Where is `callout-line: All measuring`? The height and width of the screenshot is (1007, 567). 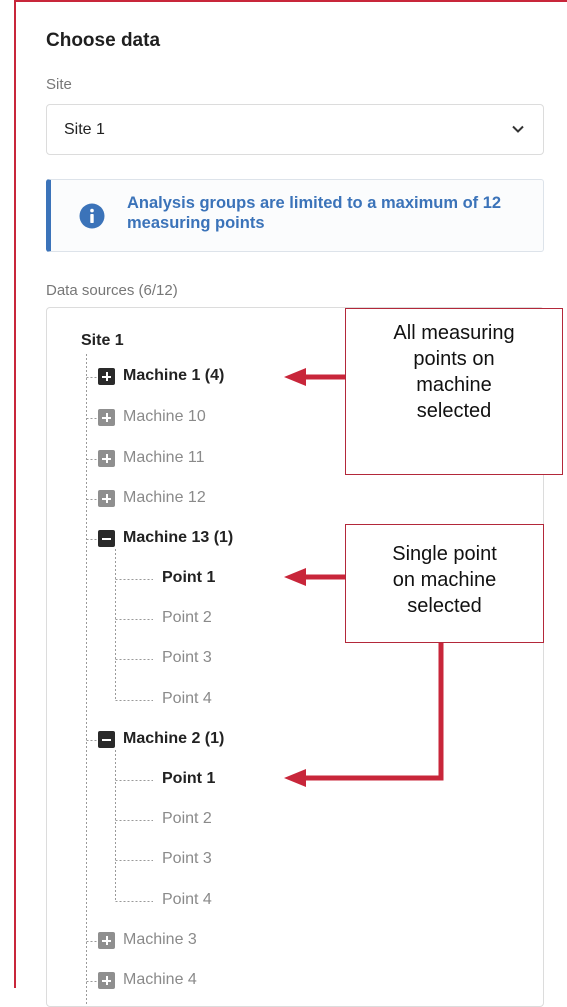
callout-line: All measuring is located at coordinates (454, 333).